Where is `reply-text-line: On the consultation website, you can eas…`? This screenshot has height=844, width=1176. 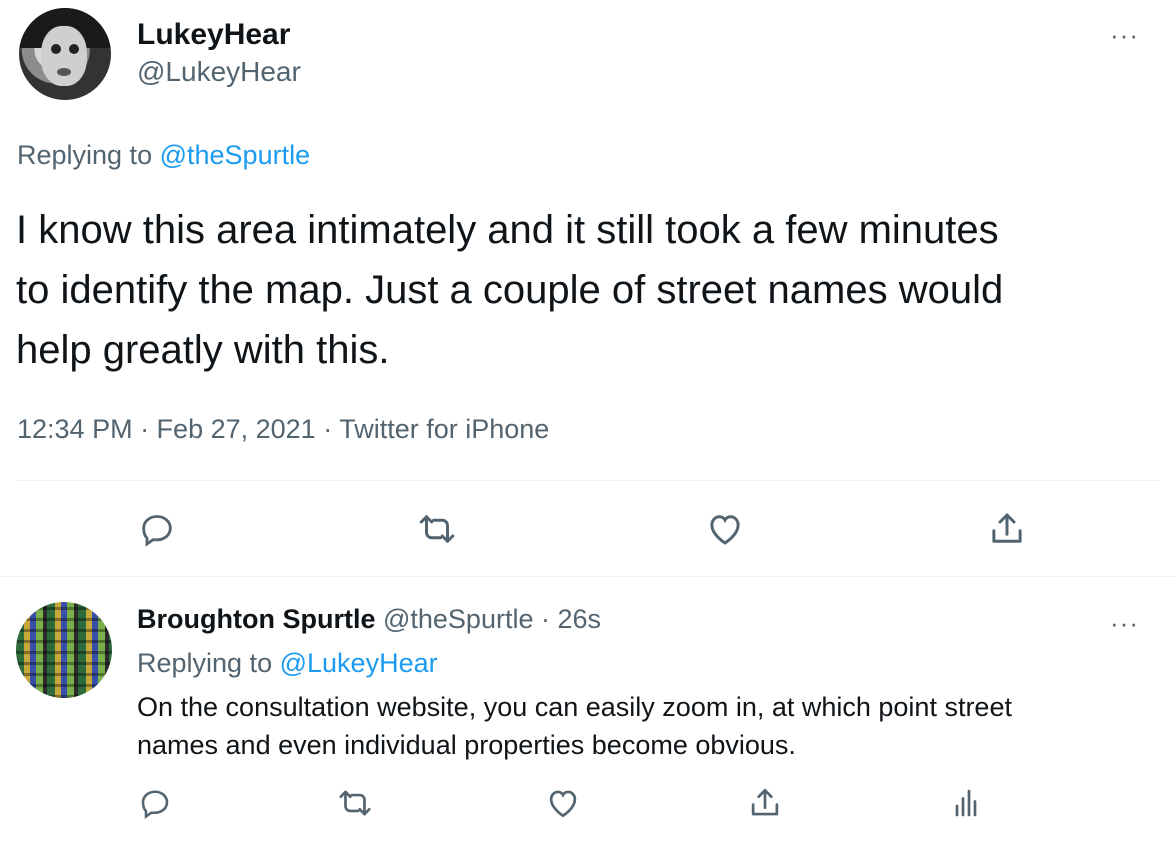 reply-text-line: On the consultation website, you can eas… is located at coordinates (574, 707).